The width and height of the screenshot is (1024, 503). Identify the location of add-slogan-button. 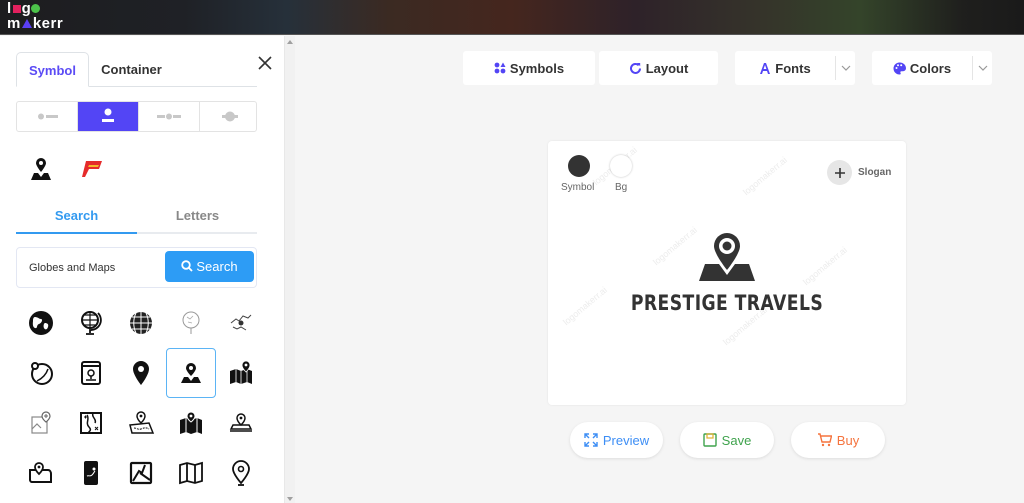
(839, 172).